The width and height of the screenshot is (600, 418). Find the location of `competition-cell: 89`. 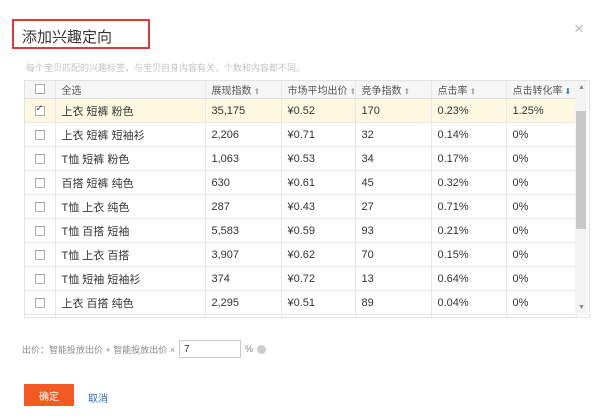

competition-cell: 89 is located at coordinates (393, 302).